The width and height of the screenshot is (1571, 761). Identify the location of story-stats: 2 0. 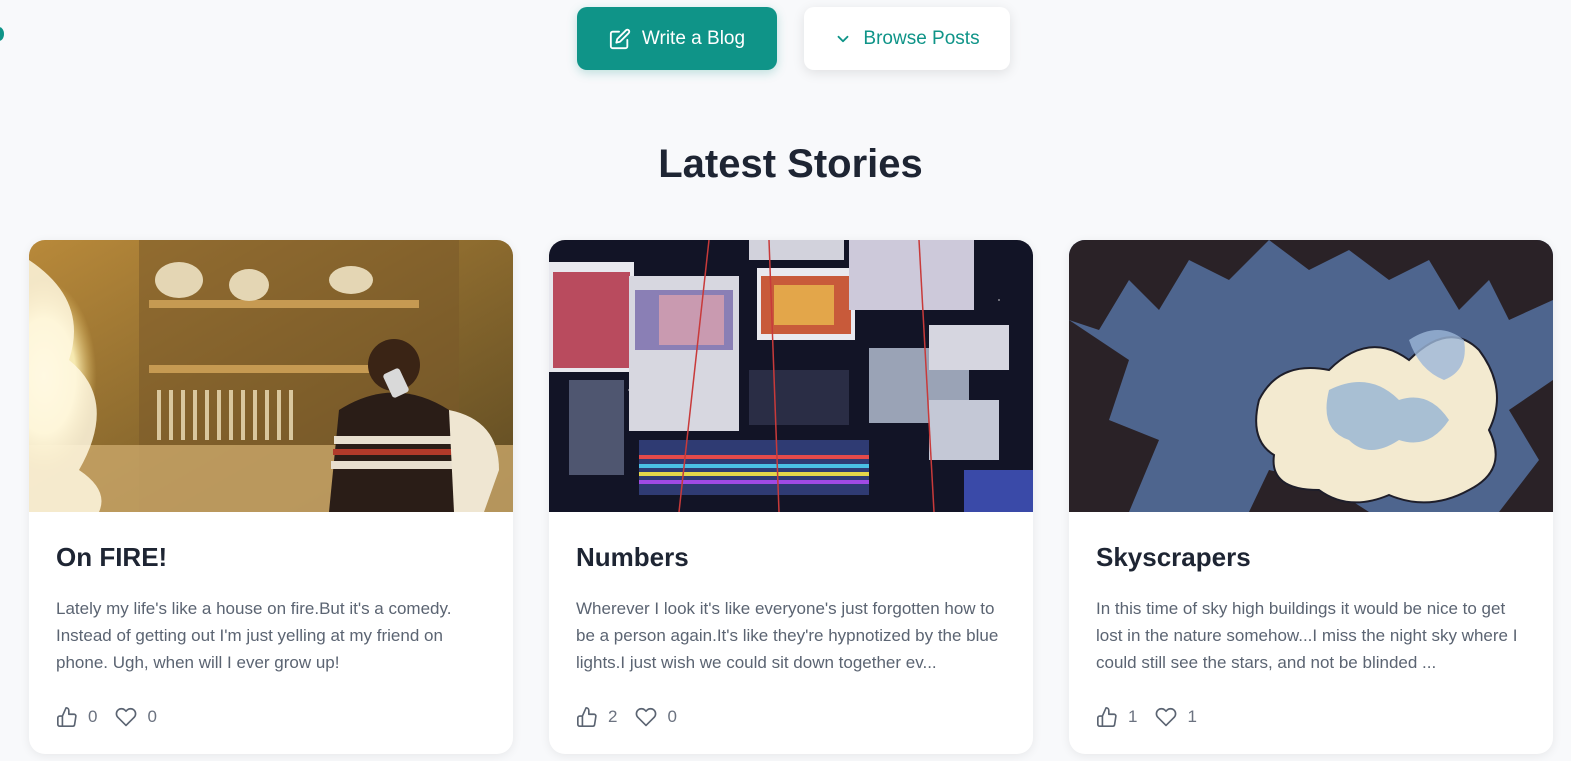
(791, 717).